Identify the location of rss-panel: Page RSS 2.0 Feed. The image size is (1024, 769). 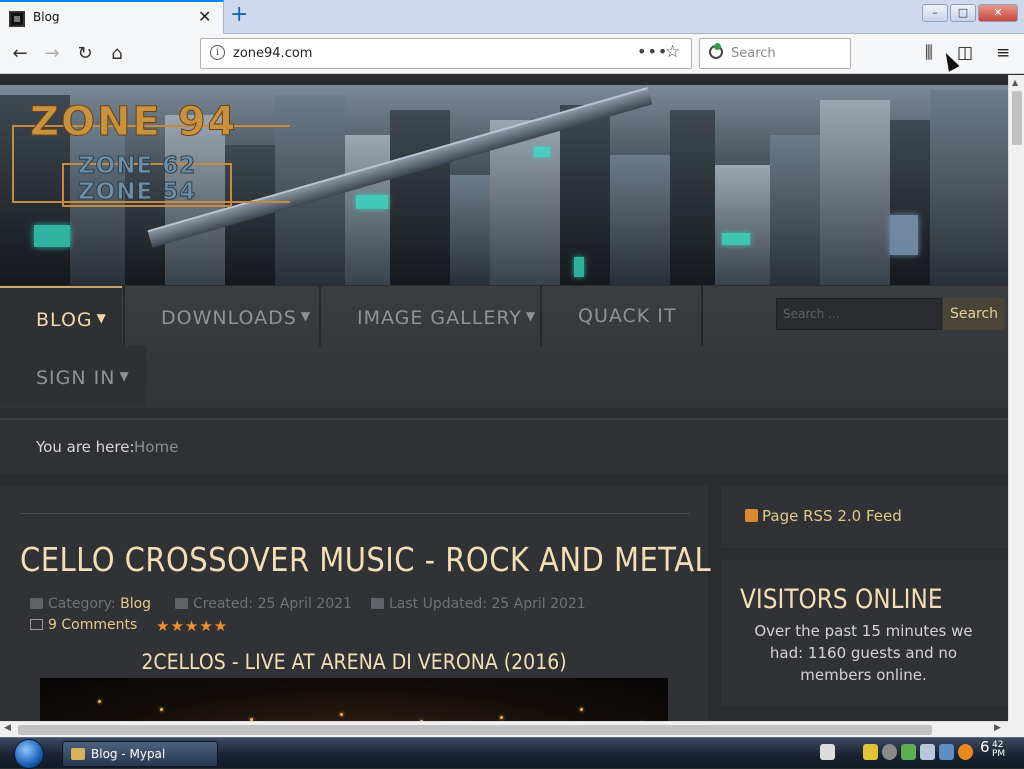
(864, 517).